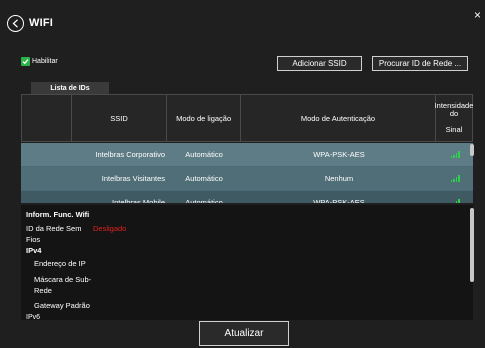 This screenshot has width=485, height=348. Describe the element at coordinates (204, 118) in the screenshot. I see `column-header-mode: Modo de ligação` at that location.